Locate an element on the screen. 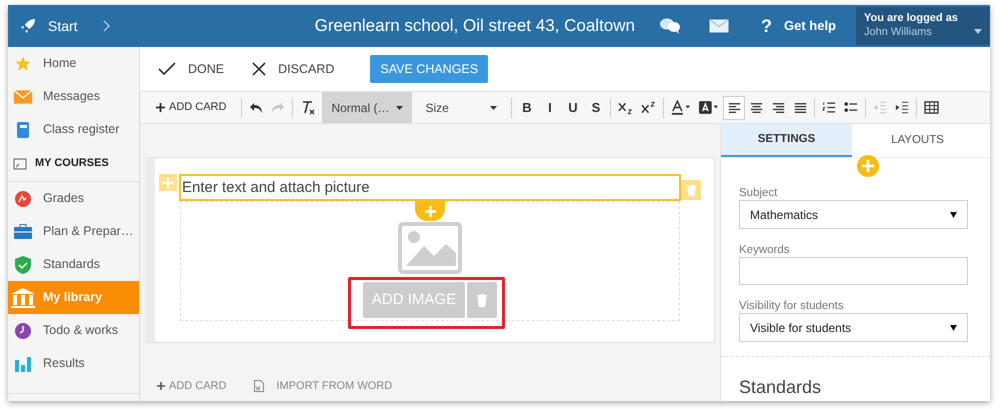  undo-icon is located at coordinates (256, 108).